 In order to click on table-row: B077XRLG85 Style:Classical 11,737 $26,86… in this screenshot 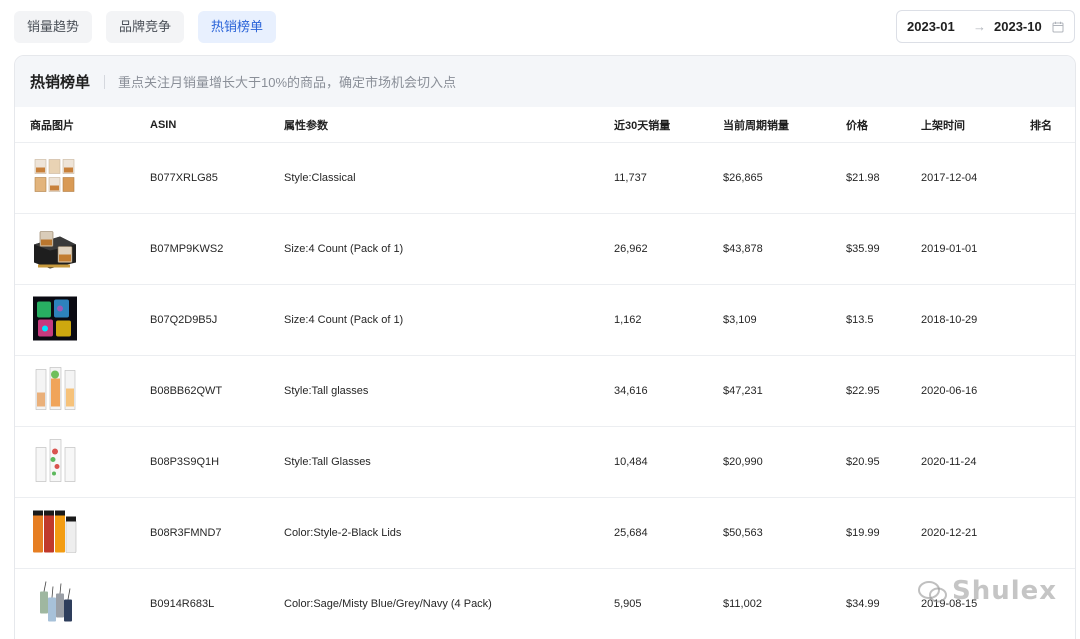, I will do `click(545, 178)`.